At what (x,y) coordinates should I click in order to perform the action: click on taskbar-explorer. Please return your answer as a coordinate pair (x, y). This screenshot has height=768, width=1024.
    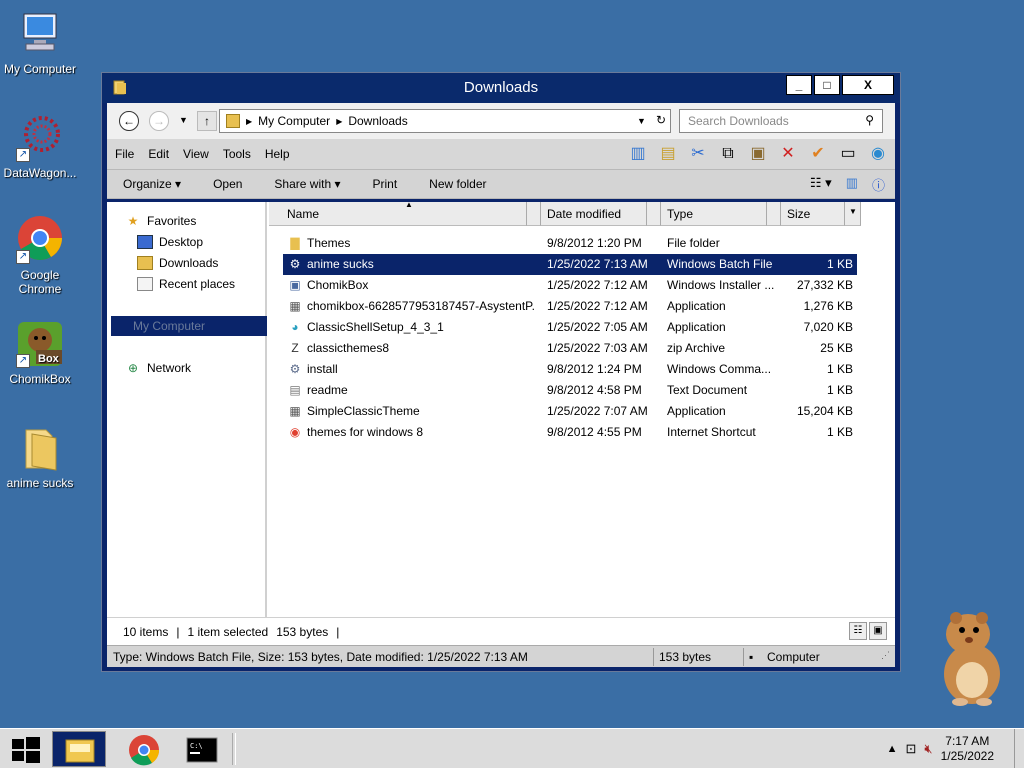
    Looking at the image, I should click on (79, 749).